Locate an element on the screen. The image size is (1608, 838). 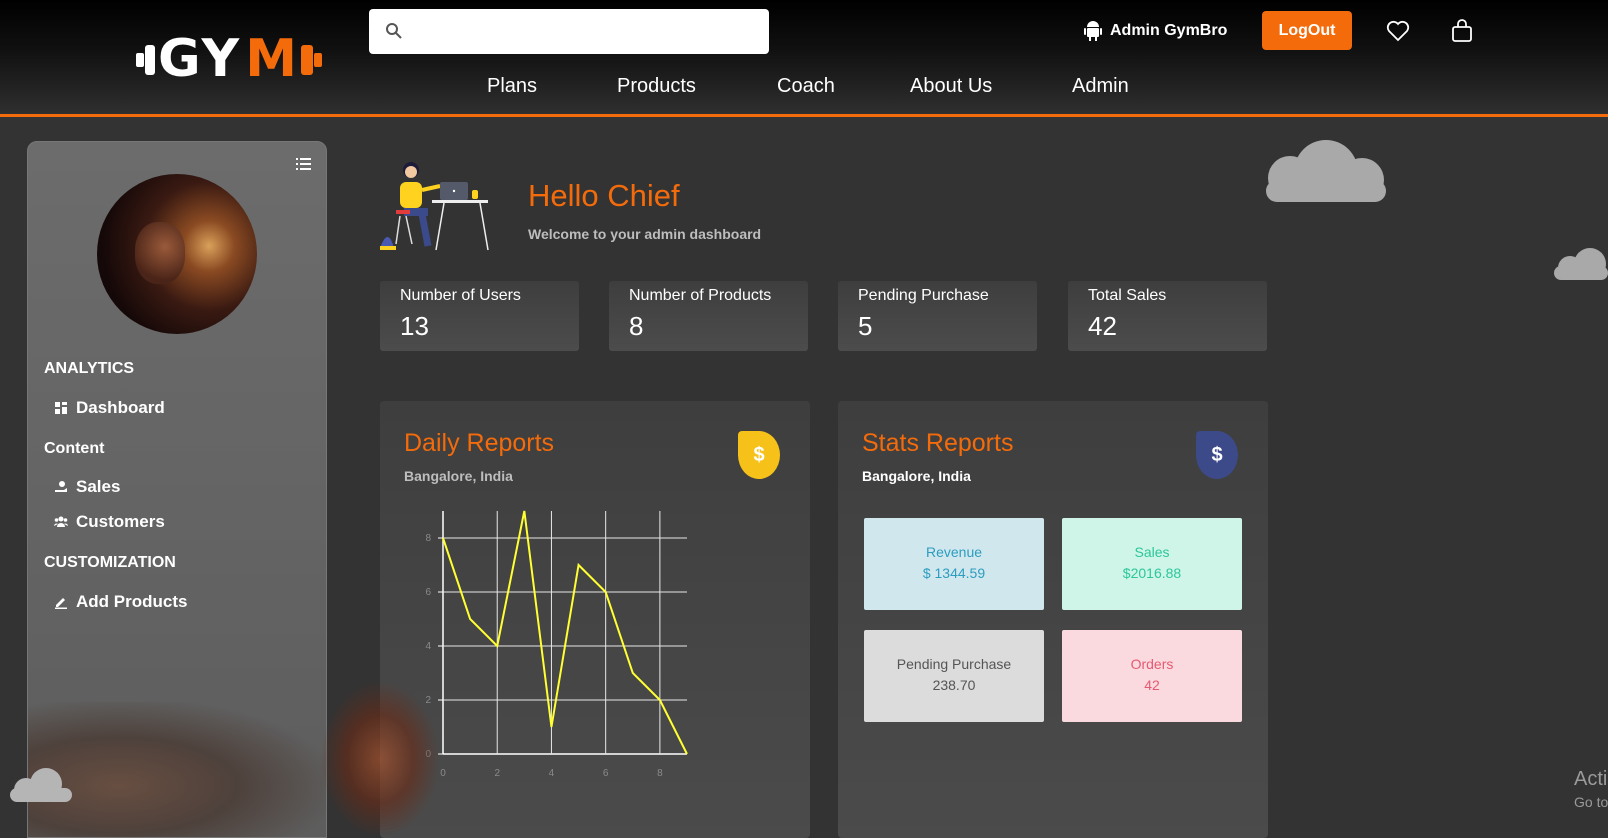
sidebar-heading-analytics: ANALYTICS is located at coordinates (89, 368).